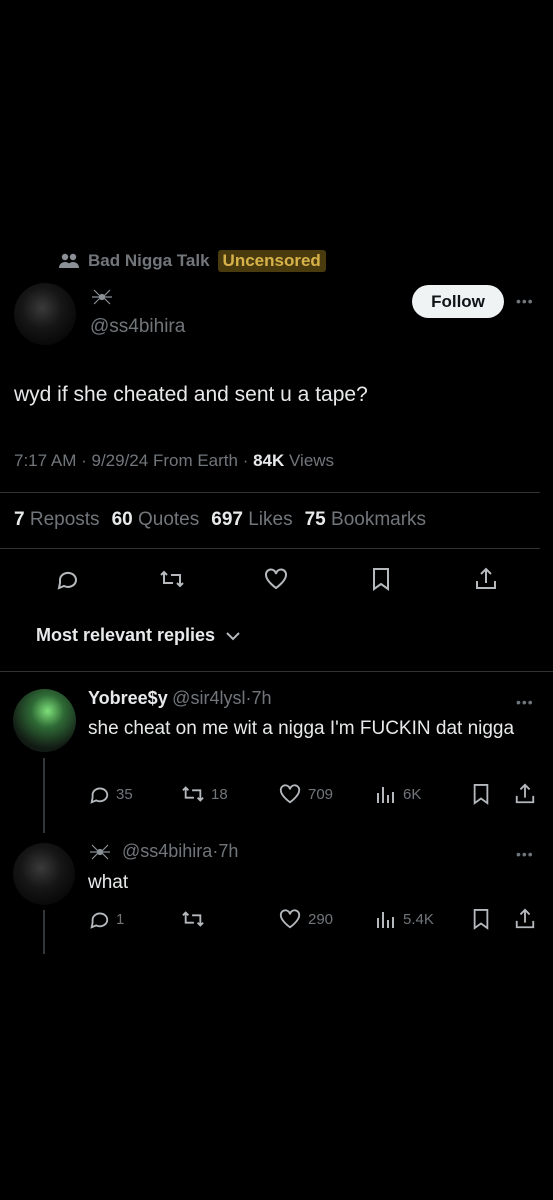 This screenshot has width=553, height=1200. What do you see at coordinates (57, 520) in the screenshot?
I see `reposts-stat: 7 Reposts` at bounding box center [57, 520].